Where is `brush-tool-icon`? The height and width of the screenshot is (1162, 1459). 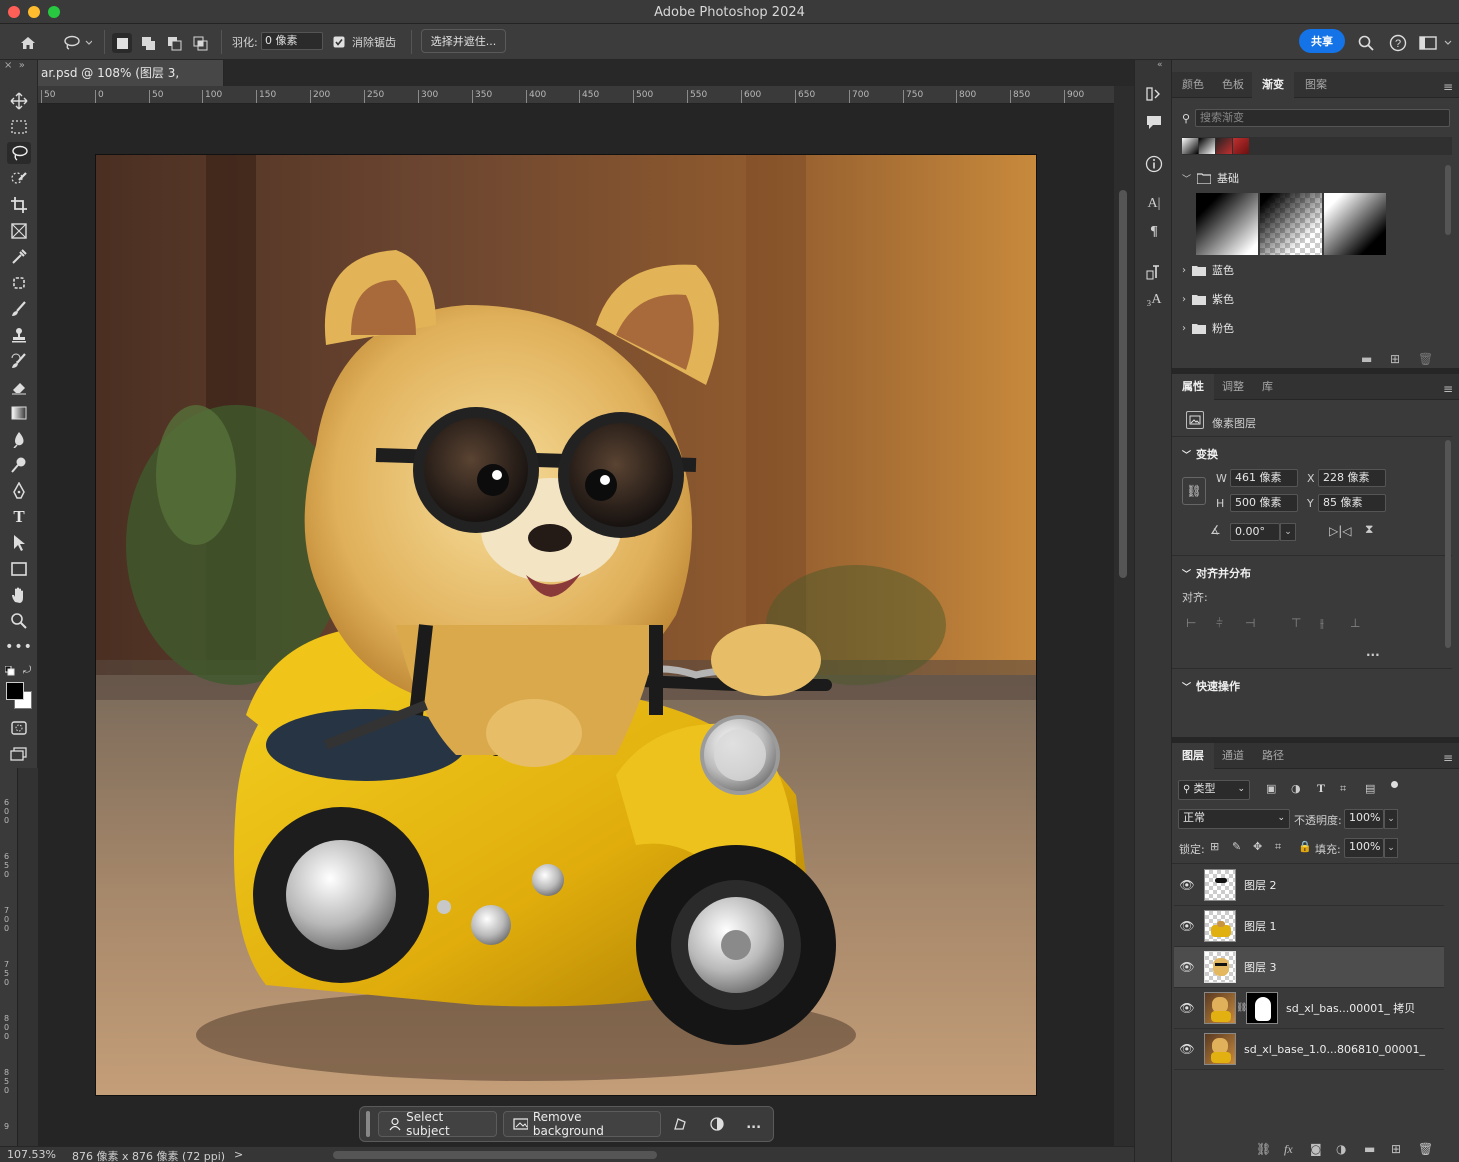
brush-tool-icon is located at coordinates (19, 309).